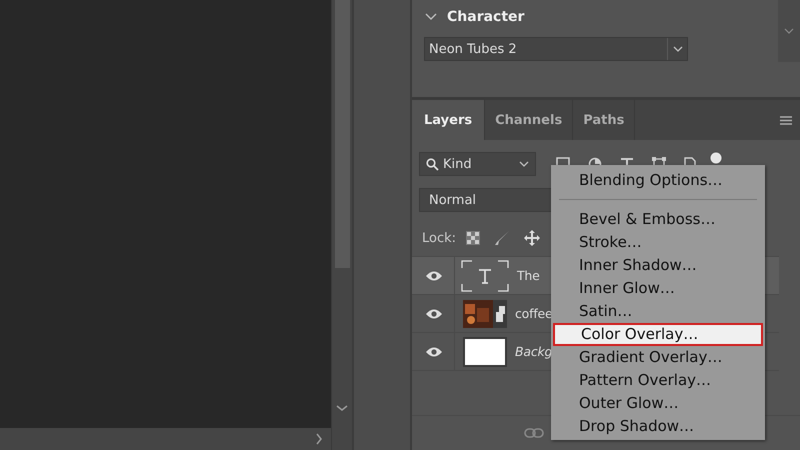 The image size is (800, 450). I want to click on lock-label: Lock:, so click(439, 238).